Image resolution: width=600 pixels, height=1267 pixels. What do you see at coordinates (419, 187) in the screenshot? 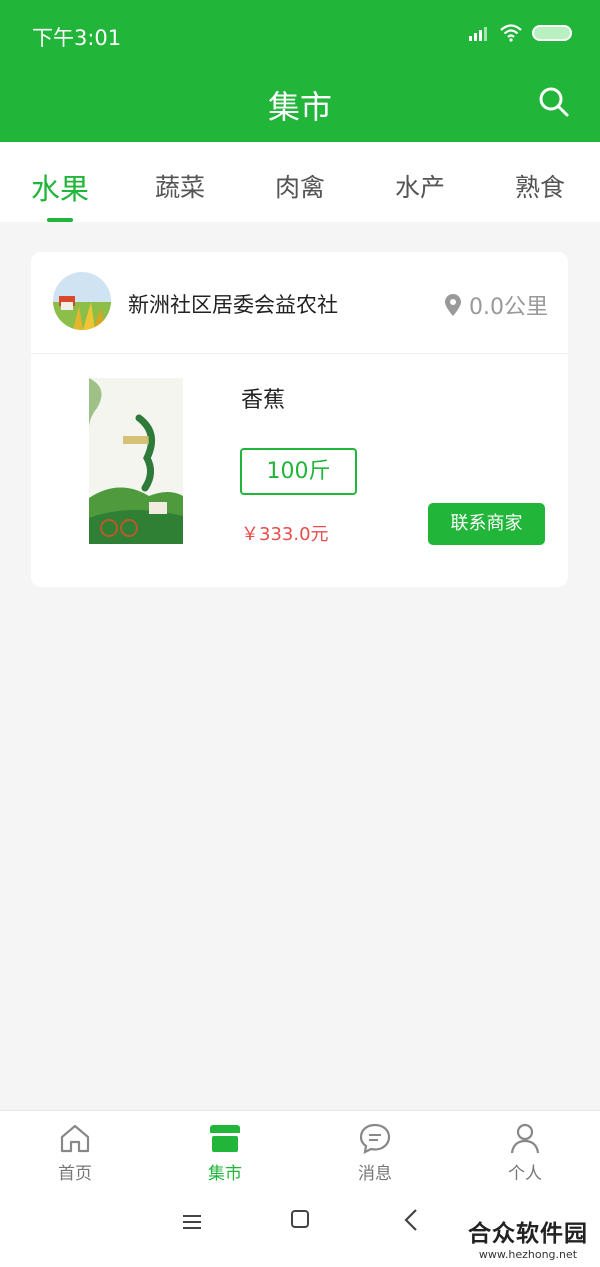
I see `tab-label: 水产` at bounding box center [419, 187].